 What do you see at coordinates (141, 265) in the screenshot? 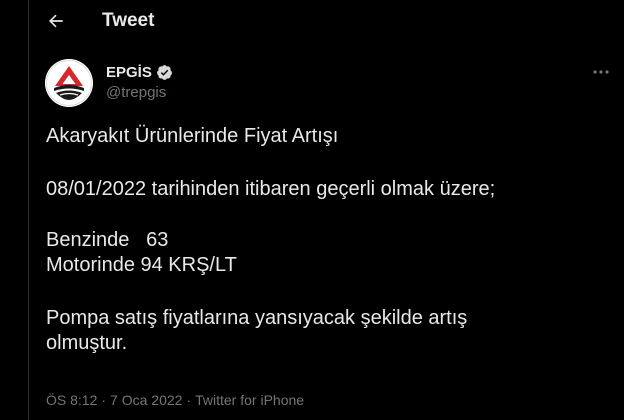
I see `tweet-line-motorin: Motorinde 94 KRŞ/LT` at bounding box center [141, 265].